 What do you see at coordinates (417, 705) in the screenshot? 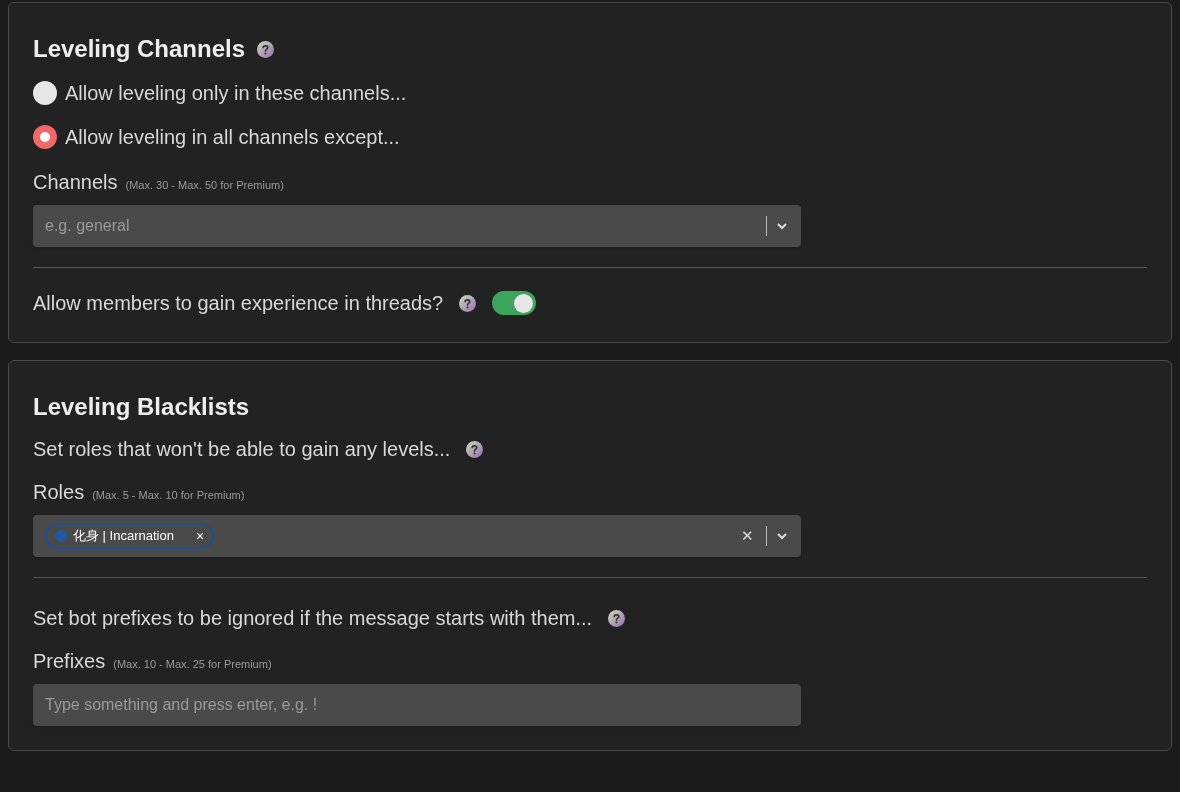
I see `prefix-input: Type something and press enter, e.g. !` at bounding box center [417, 705].